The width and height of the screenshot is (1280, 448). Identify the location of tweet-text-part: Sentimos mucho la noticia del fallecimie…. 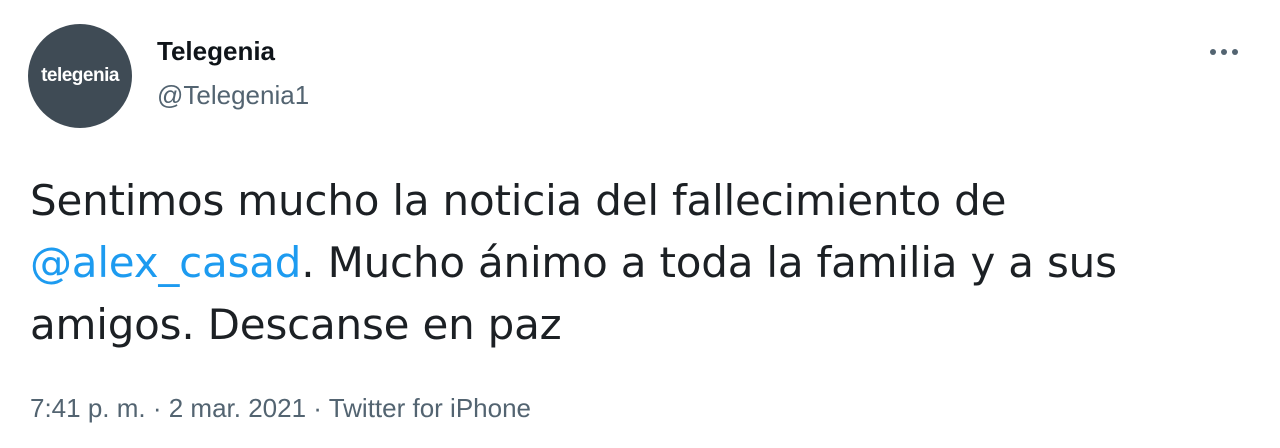
(518, 200).